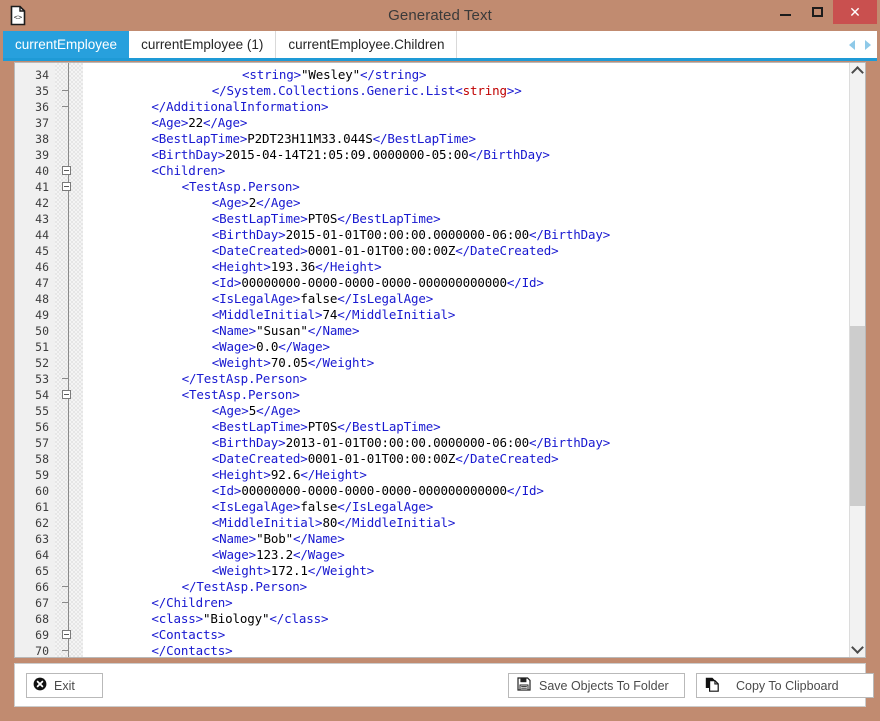 Image resolution: width=880 pixels, height=721 pixels. Describe the element at coordinates (712, 686) in the screenshot. I see `copy-pages-icon` at that location.